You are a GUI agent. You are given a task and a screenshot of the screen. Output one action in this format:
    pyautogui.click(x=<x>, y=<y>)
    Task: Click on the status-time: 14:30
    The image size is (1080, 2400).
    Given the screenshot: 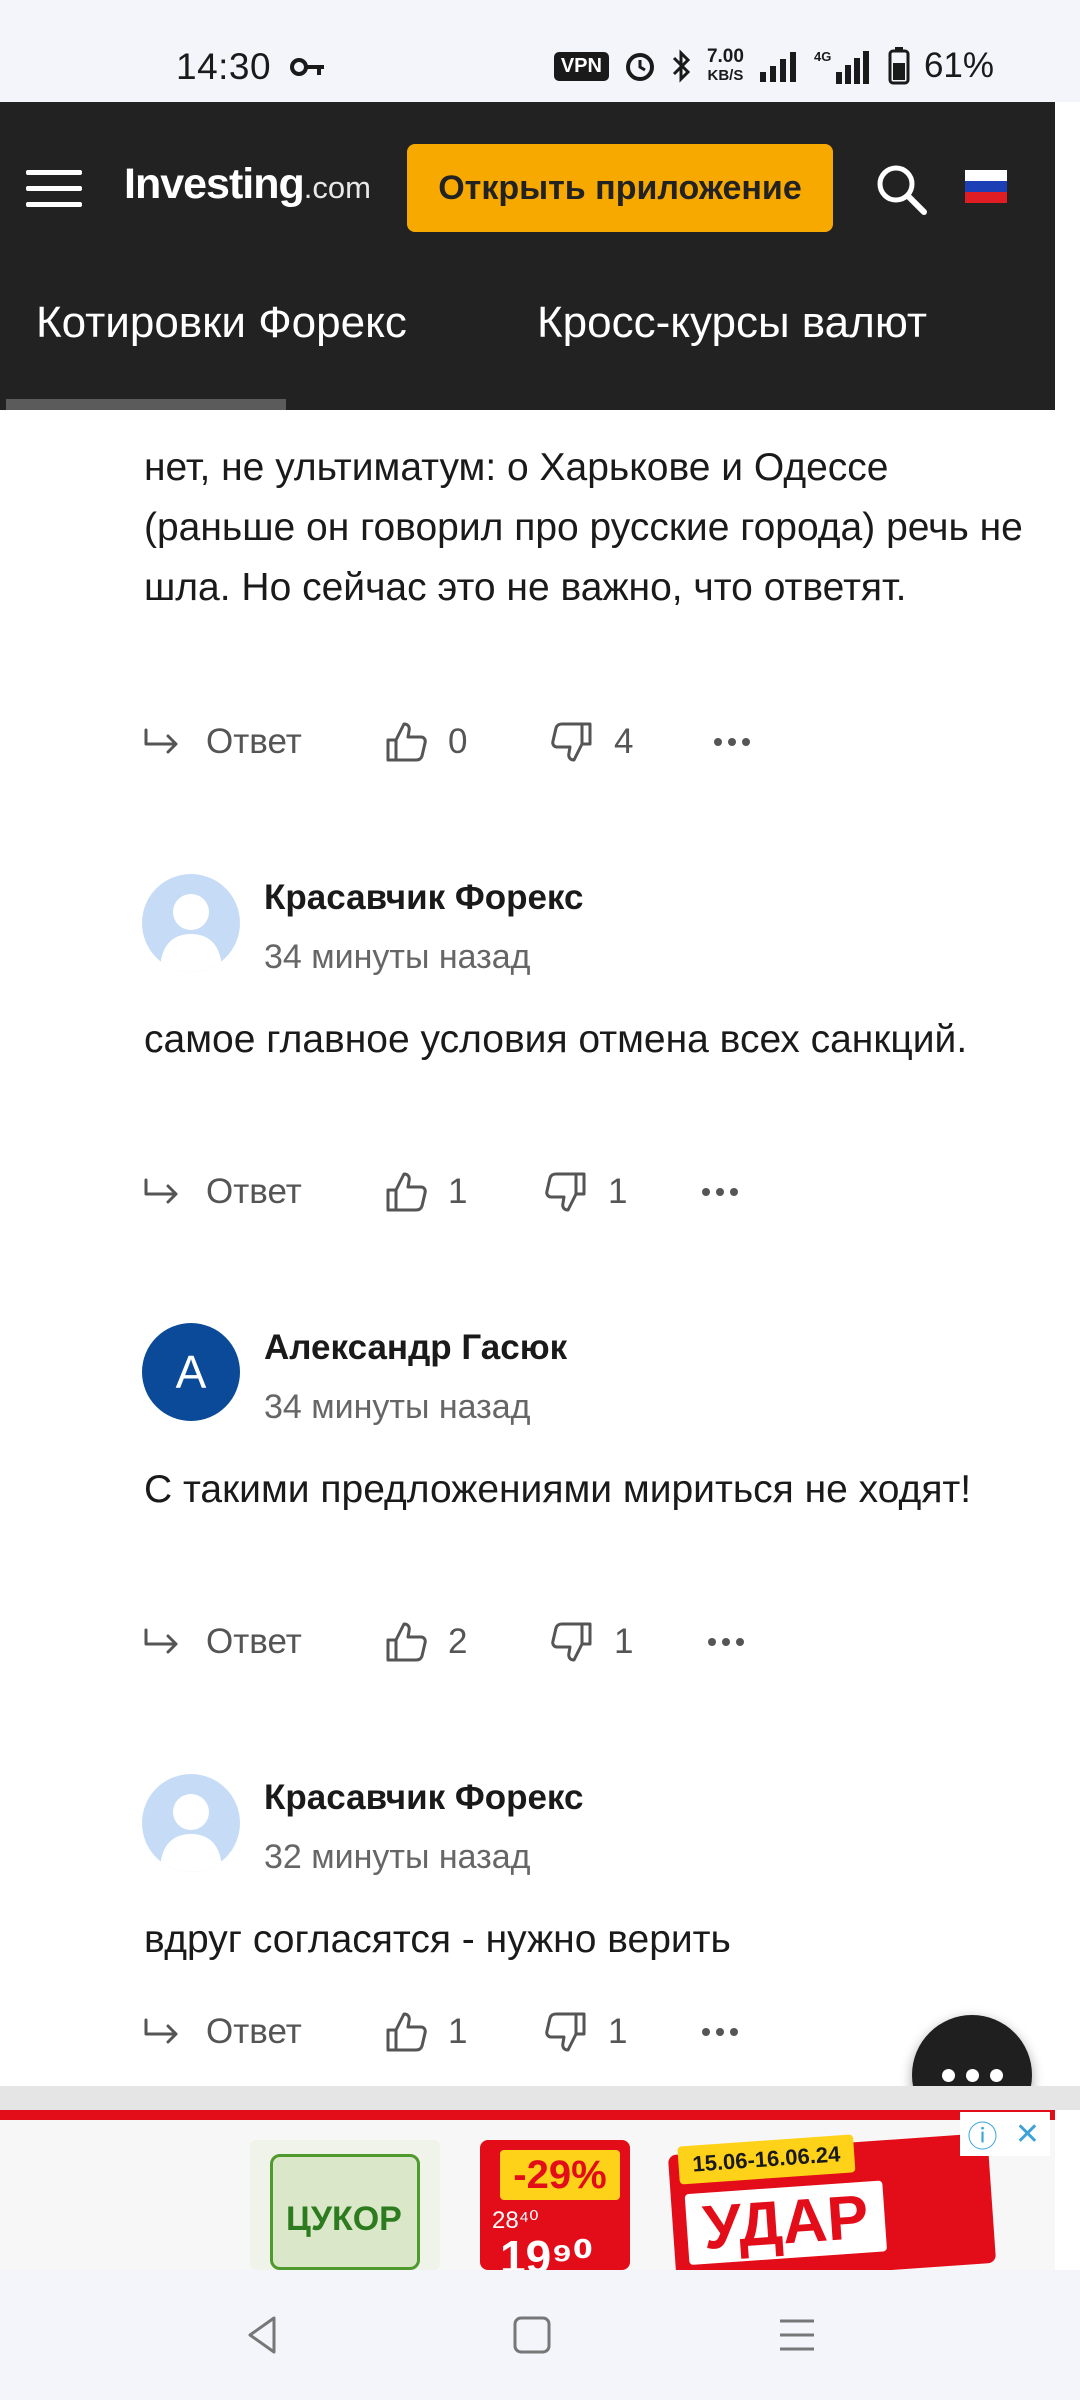 What is the action you would take?
    pyautogui.click(x=224, y=66)
    